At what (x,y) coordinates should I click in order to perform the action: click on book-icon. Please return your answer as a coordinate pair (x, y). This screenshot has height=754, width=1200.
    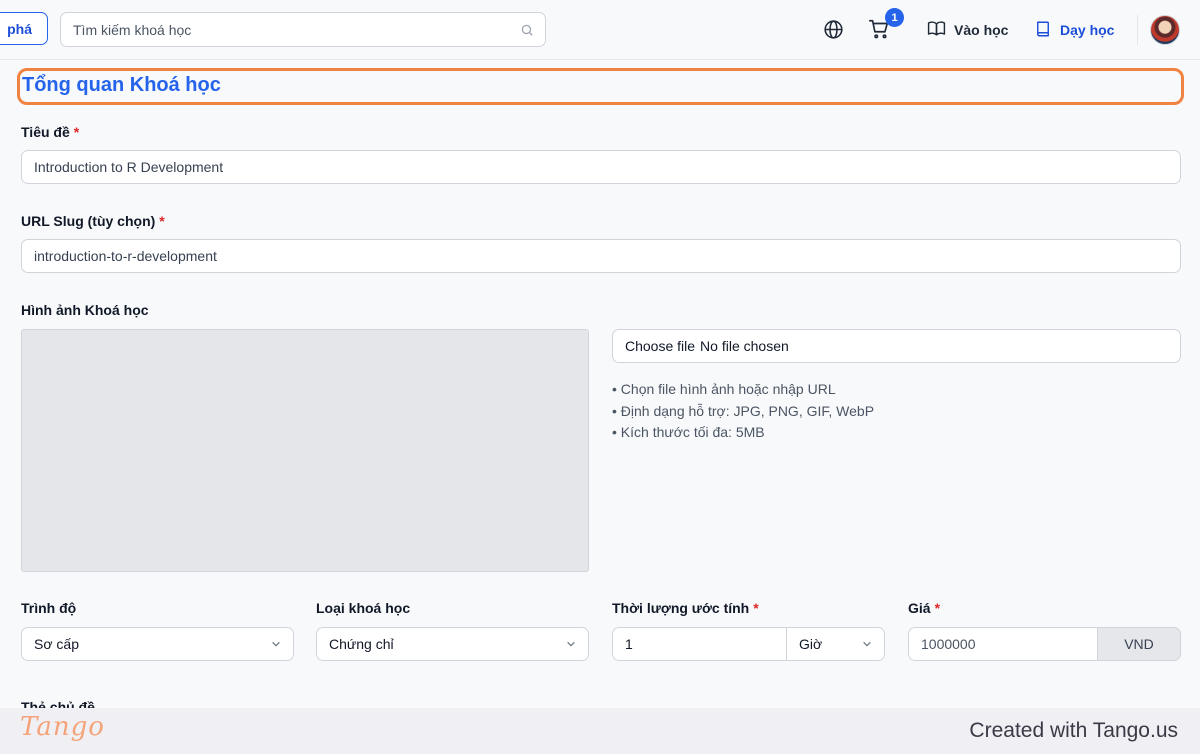
    Looking at the image, I should click on (1043, 30).